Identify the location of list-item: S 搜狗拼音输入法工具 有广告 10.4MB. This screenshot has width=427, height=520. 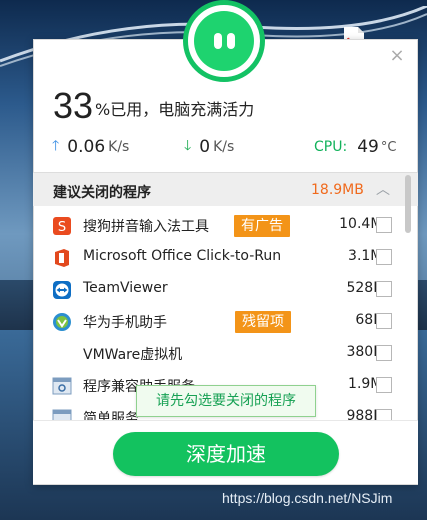
(225, 226).